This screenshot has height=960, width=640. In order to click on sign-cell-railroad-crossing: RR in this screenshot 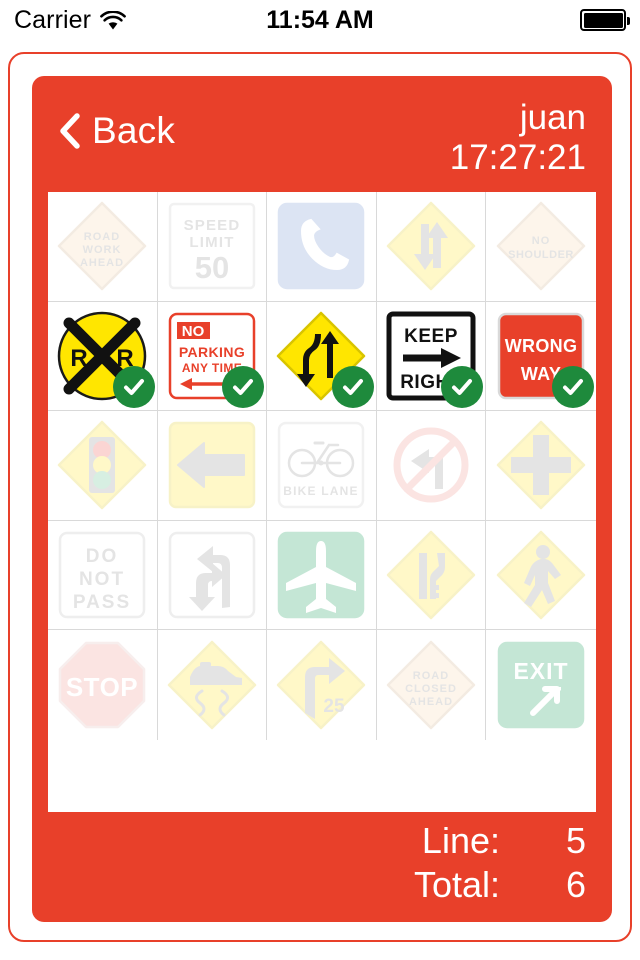, I will do `click(103, 356)`.